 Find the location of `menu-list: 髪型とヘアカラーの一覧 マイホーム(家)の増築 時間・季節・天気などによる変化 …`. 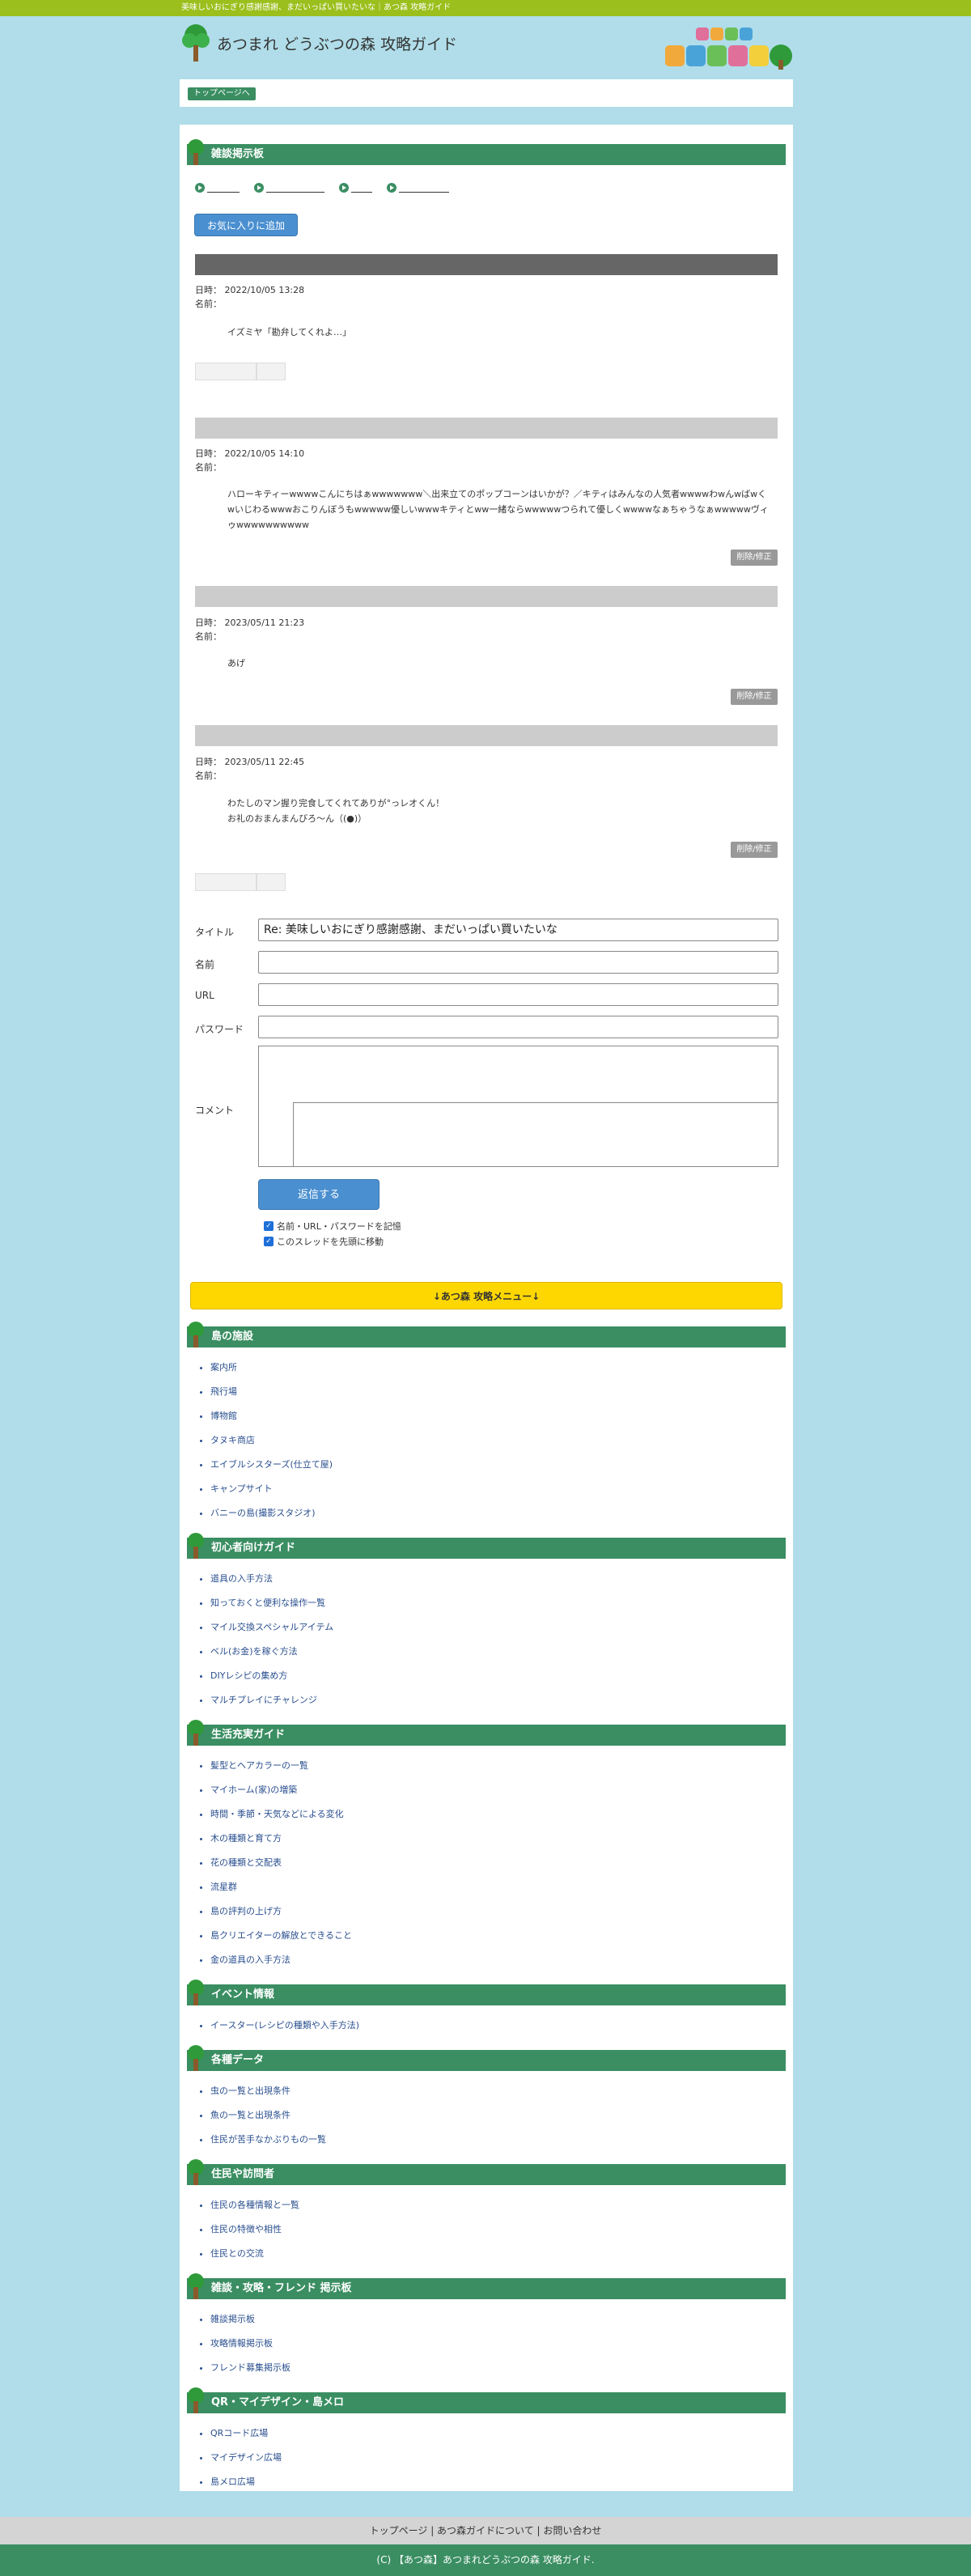

menu-list: 髪型とヘアカラーの一覧 マイホーム(家)の増築 時間・季節・天気などによる変化 … is located at coordinates (272, 1863).